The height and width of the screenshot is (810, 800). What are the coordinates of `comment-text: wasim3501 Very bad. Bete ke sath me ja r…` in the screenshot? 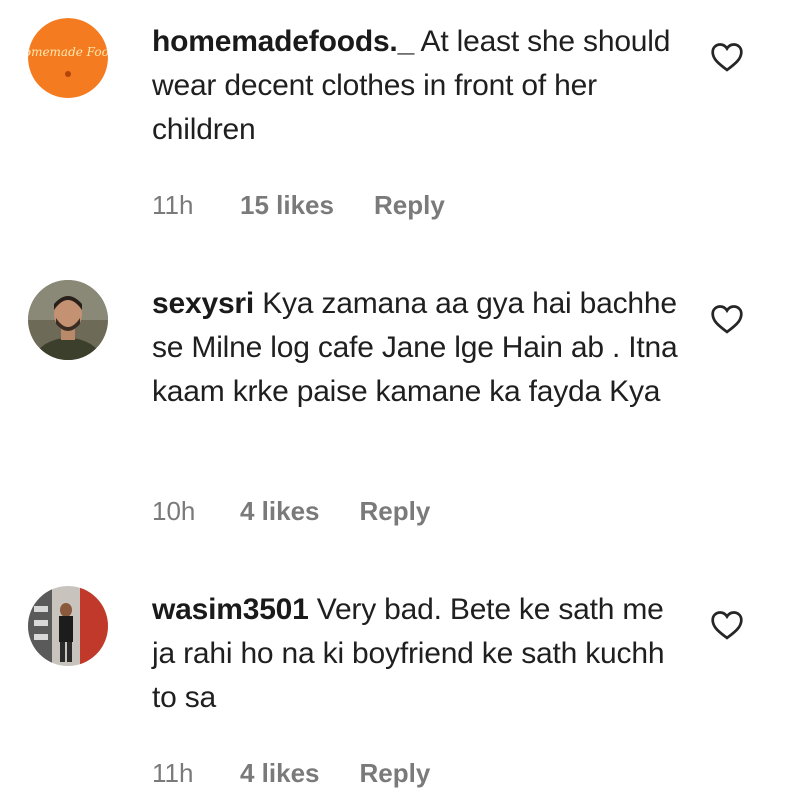 It's located at (422, 654).